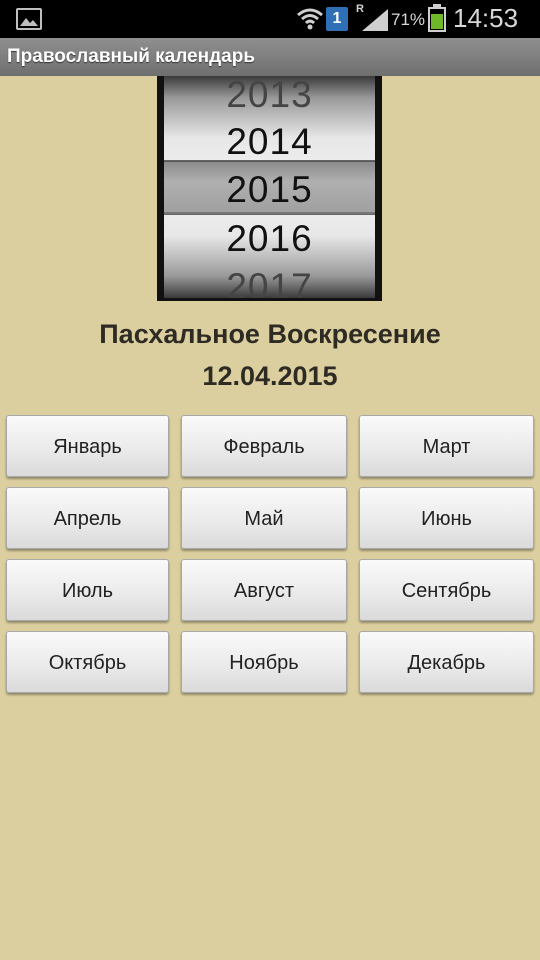 The image size is (540, 960). Describe the element at coordinates (264, 662) in the screenshot. I see `month-button-november: Ноябрь` at that location.